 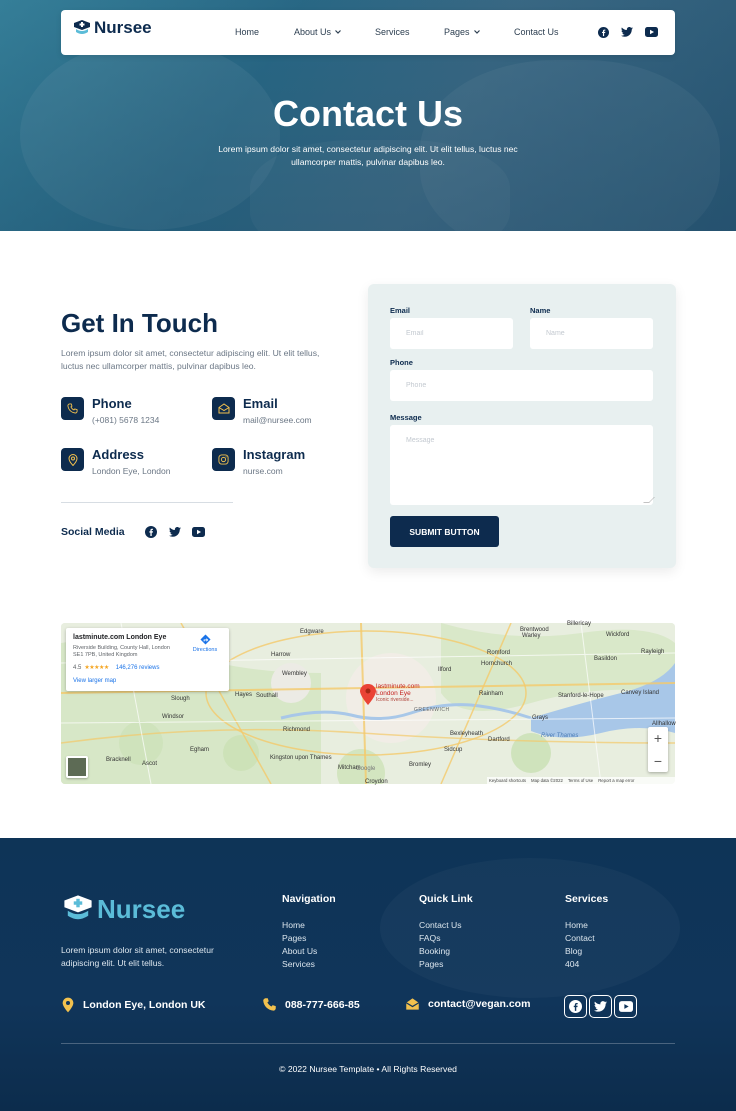 What do you see at coordinates (118, 760) in the screenshot?
I see `map-place-label: Bracknell` at bounding box center [118, 760].